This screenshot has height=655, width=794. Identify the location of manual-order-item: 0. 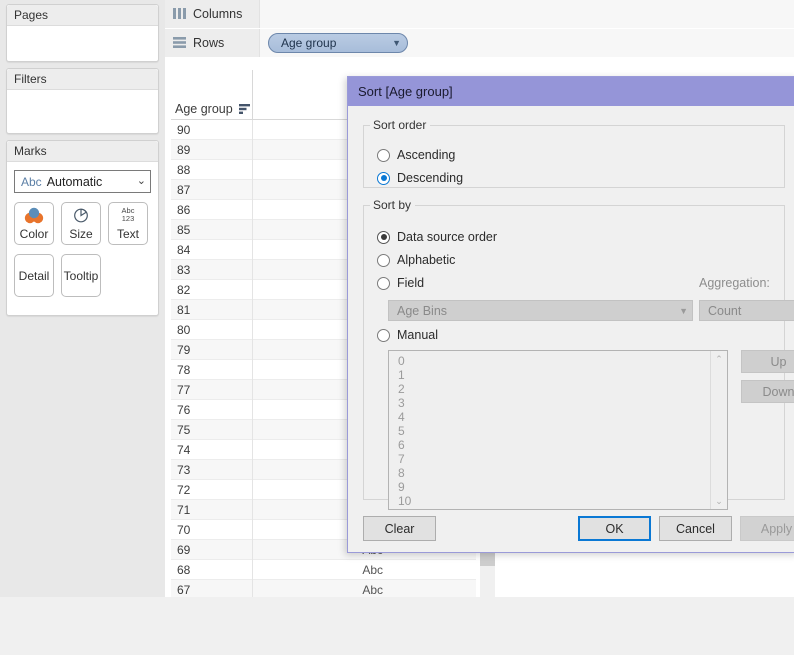
(550, 361).